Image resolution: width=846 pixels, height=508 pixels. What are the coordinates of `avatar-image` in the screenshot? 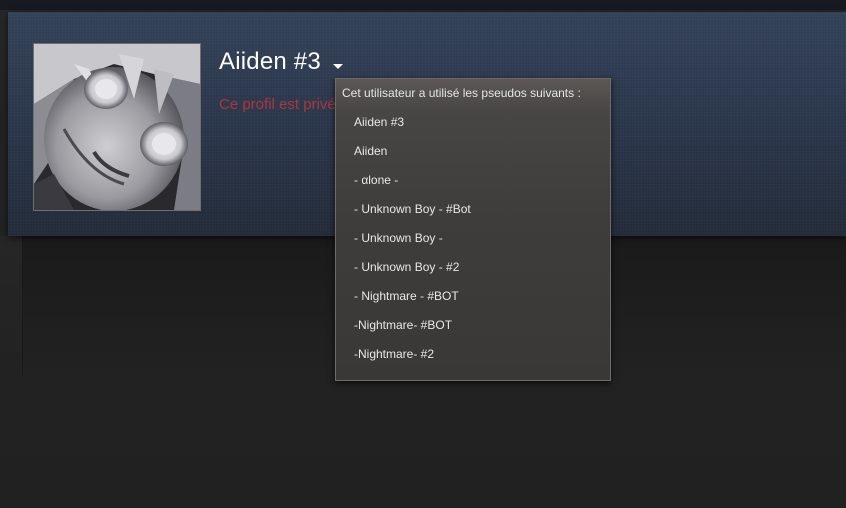 It's located at (117, 127).